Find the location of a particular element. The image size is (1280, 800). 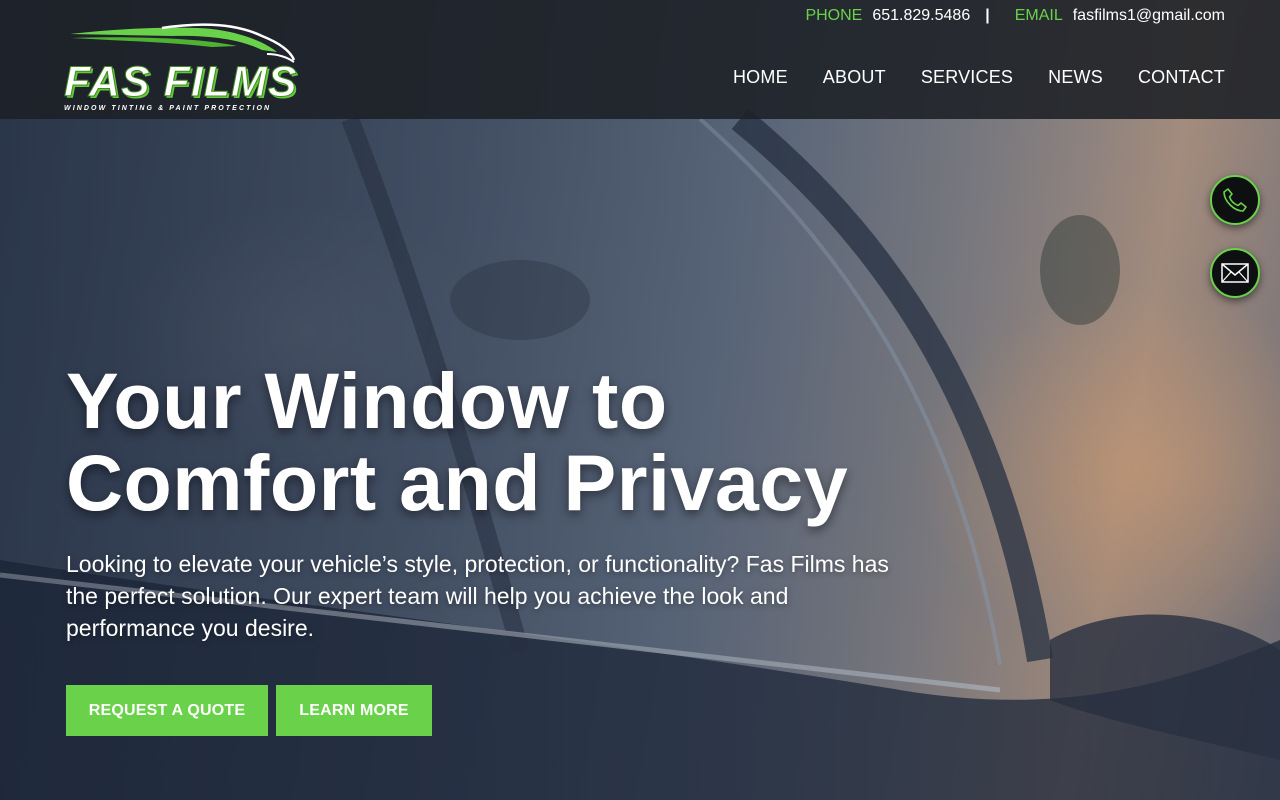

floating-call-button is located at coordinates (1235, 200).